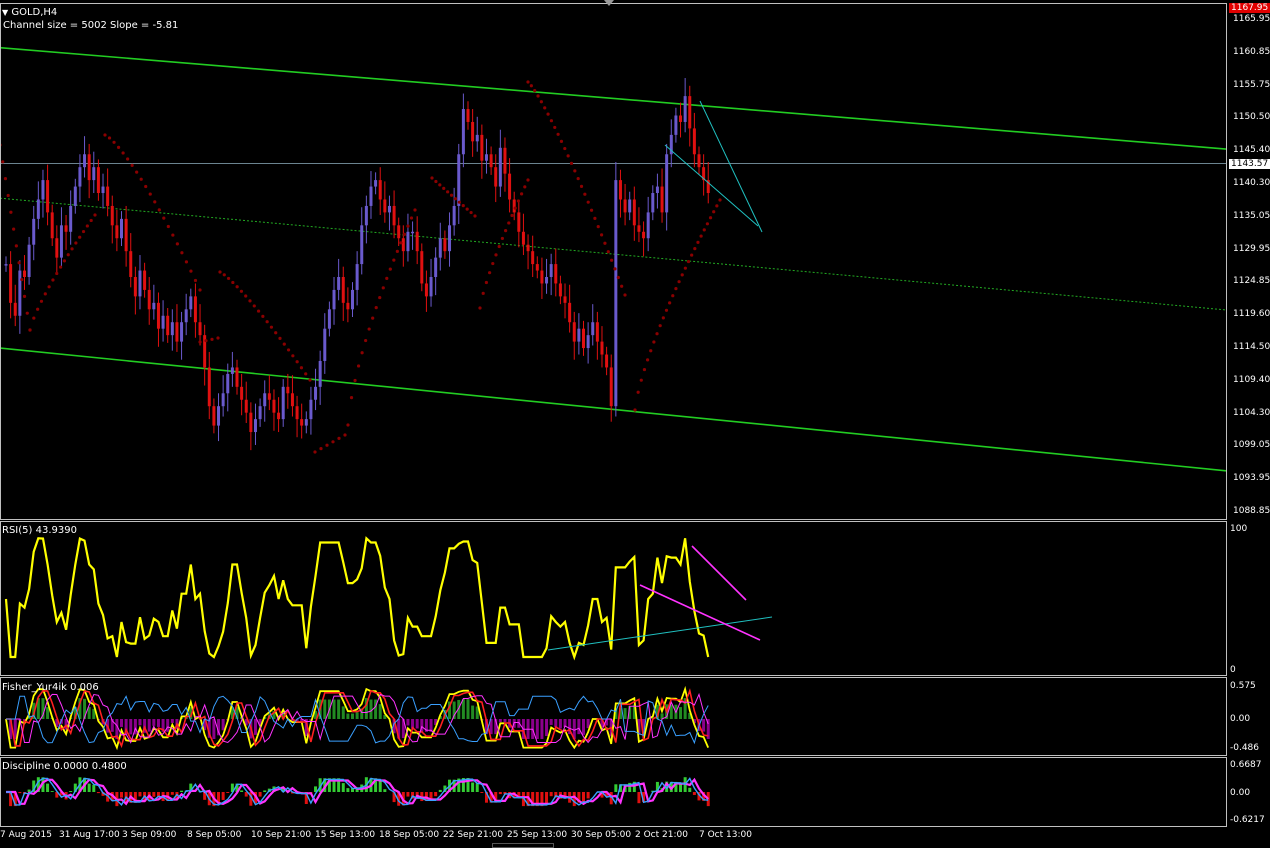  I want to click on rsi-support-line, so click(660, 633).